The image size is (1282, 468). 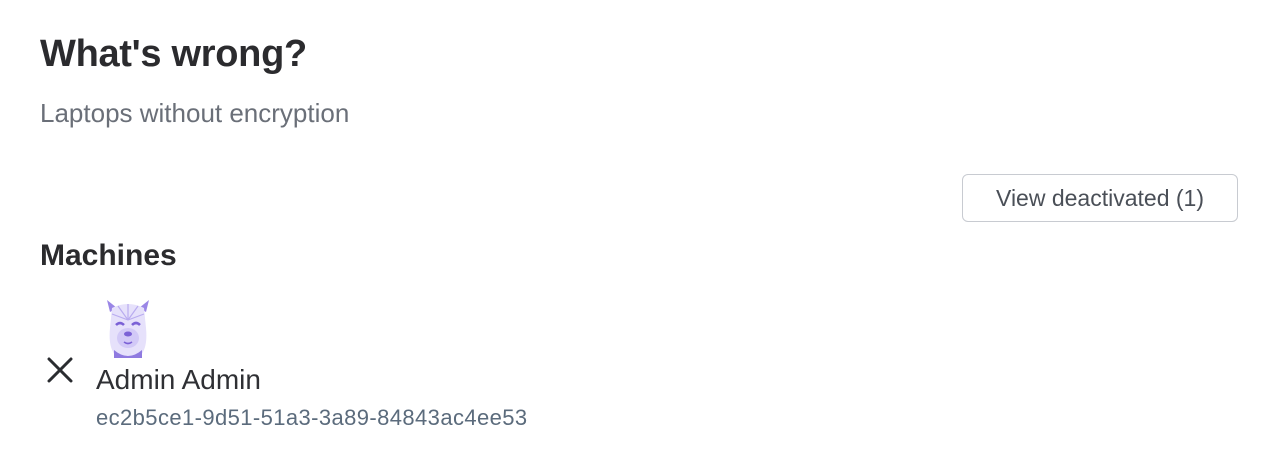 I want to click on machines-section-title: Machines, so click(x=108, y=255).